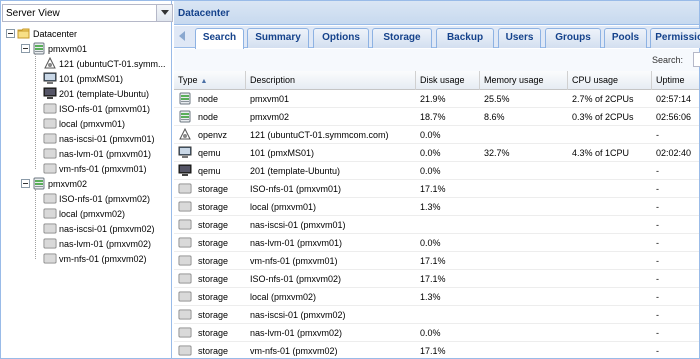 The width and height of the screenshot is (700, 359). I want to click on table-row: storage local (pmxvm01) 1.3% -, so click(436, 207).